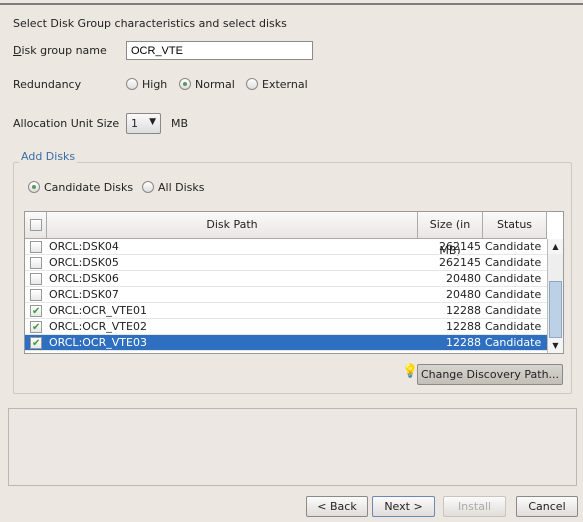 The image size is (583, 522). What do you see at coordinates (36, 225) in the screenshot?
I see `select-all-checkbox` at bounding box center [36, 225].